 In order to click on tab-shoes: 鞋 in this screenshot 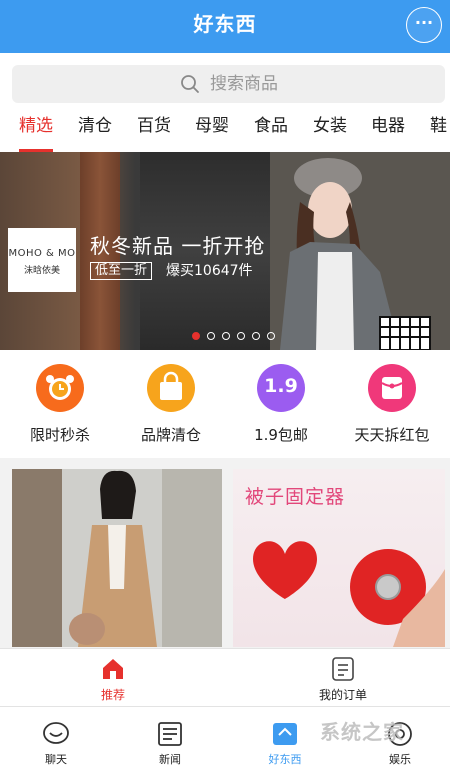, I will do `click(438, 129)`.